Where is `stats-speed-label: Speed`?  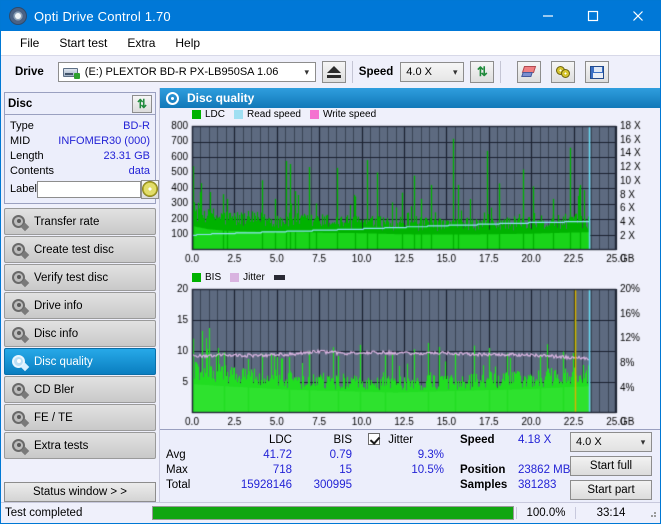
stats-speed-label: Speed is located at coordinates (477, 440).